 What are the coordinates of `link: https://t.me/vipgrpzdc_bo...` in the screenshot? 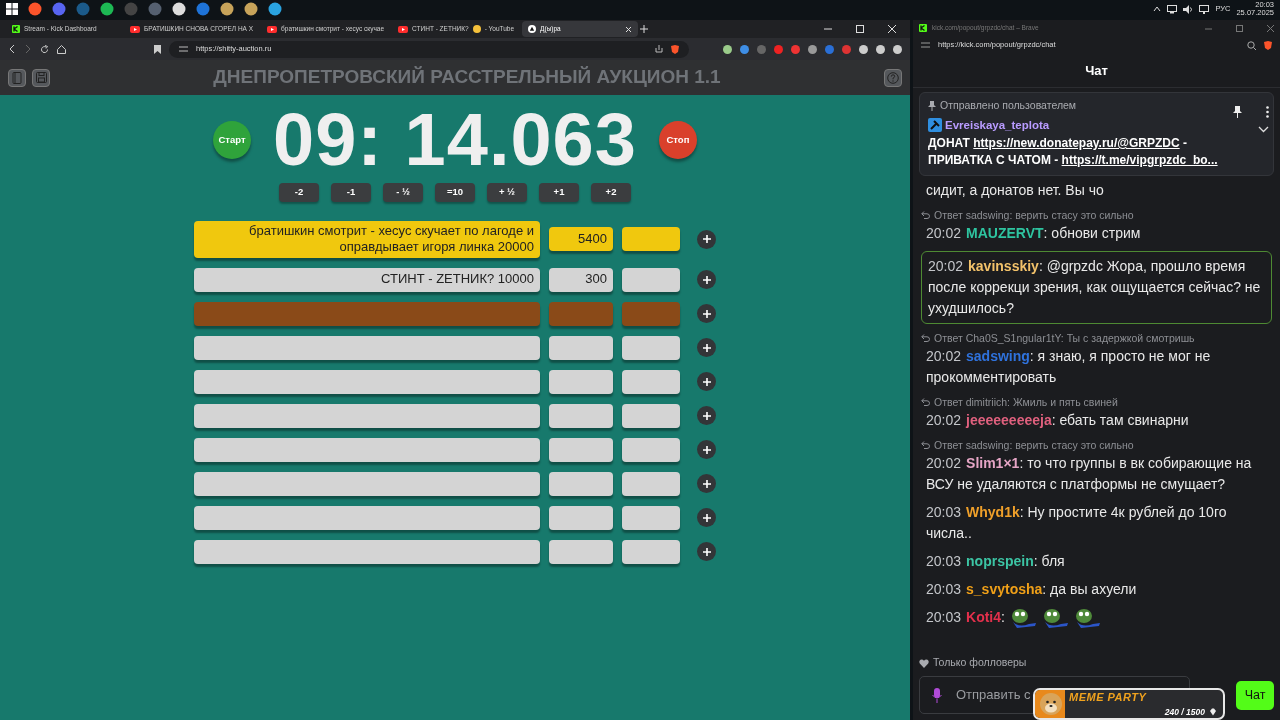 It's located at (1139, 159).